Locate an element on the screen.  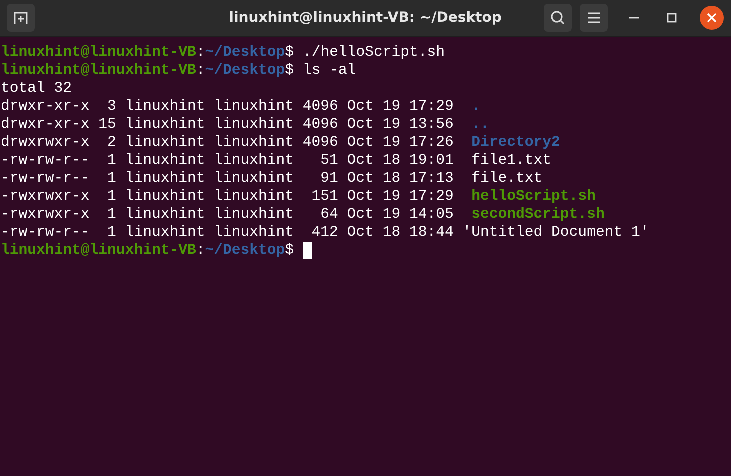
file-name: file1.txt is located at coordinates (512, 161).